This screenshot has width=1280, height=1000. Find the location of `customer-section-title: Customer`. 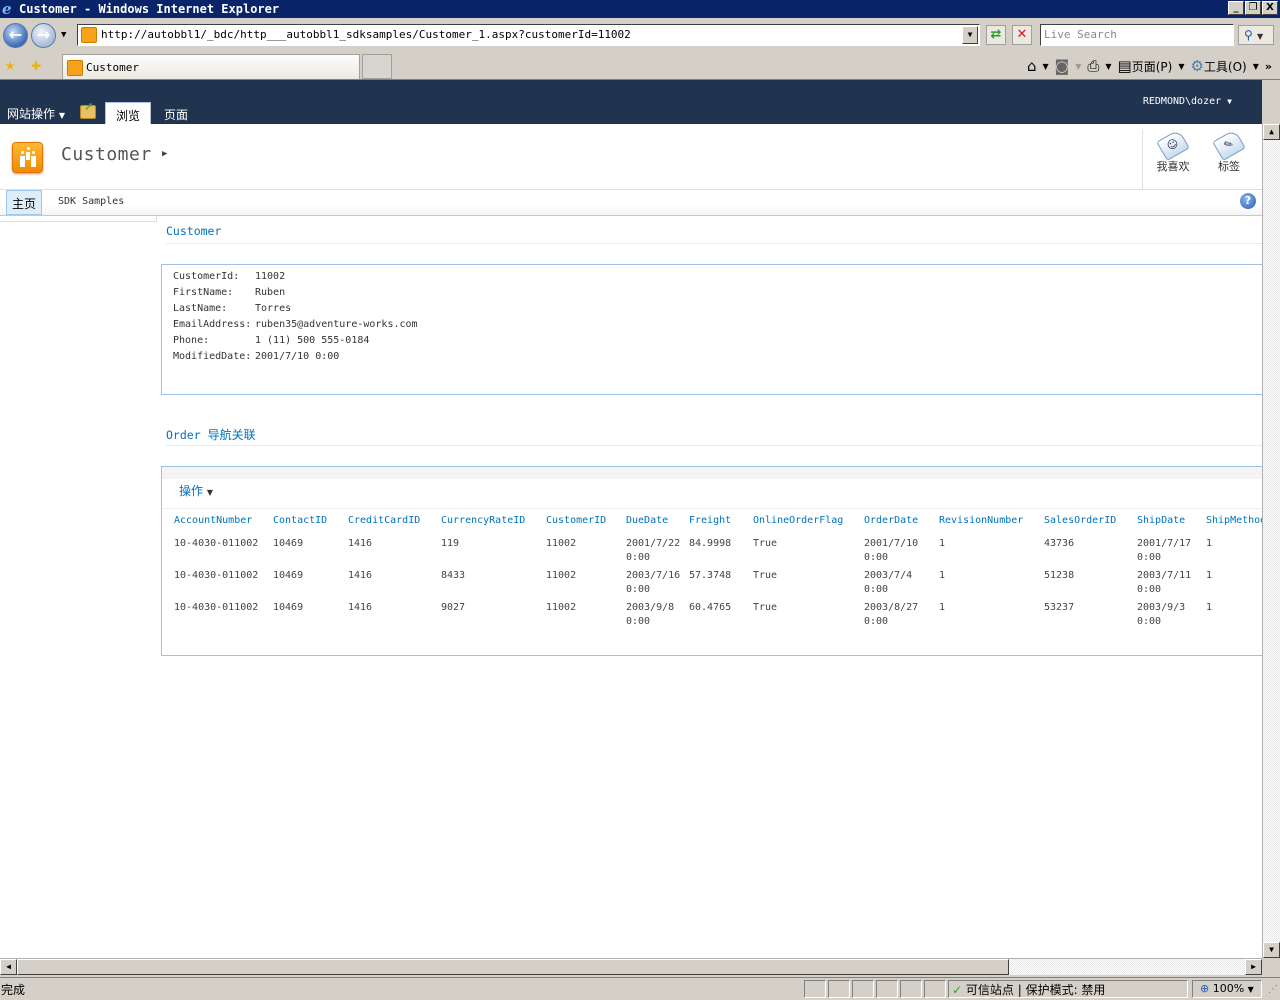

customer-section-title: Customer is located at coordinates (194, 231).